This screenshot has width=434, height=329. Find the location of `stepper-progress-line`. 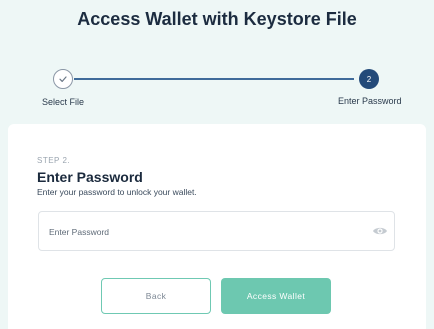

stepper-progress-line is located at coordinates (214, 79).